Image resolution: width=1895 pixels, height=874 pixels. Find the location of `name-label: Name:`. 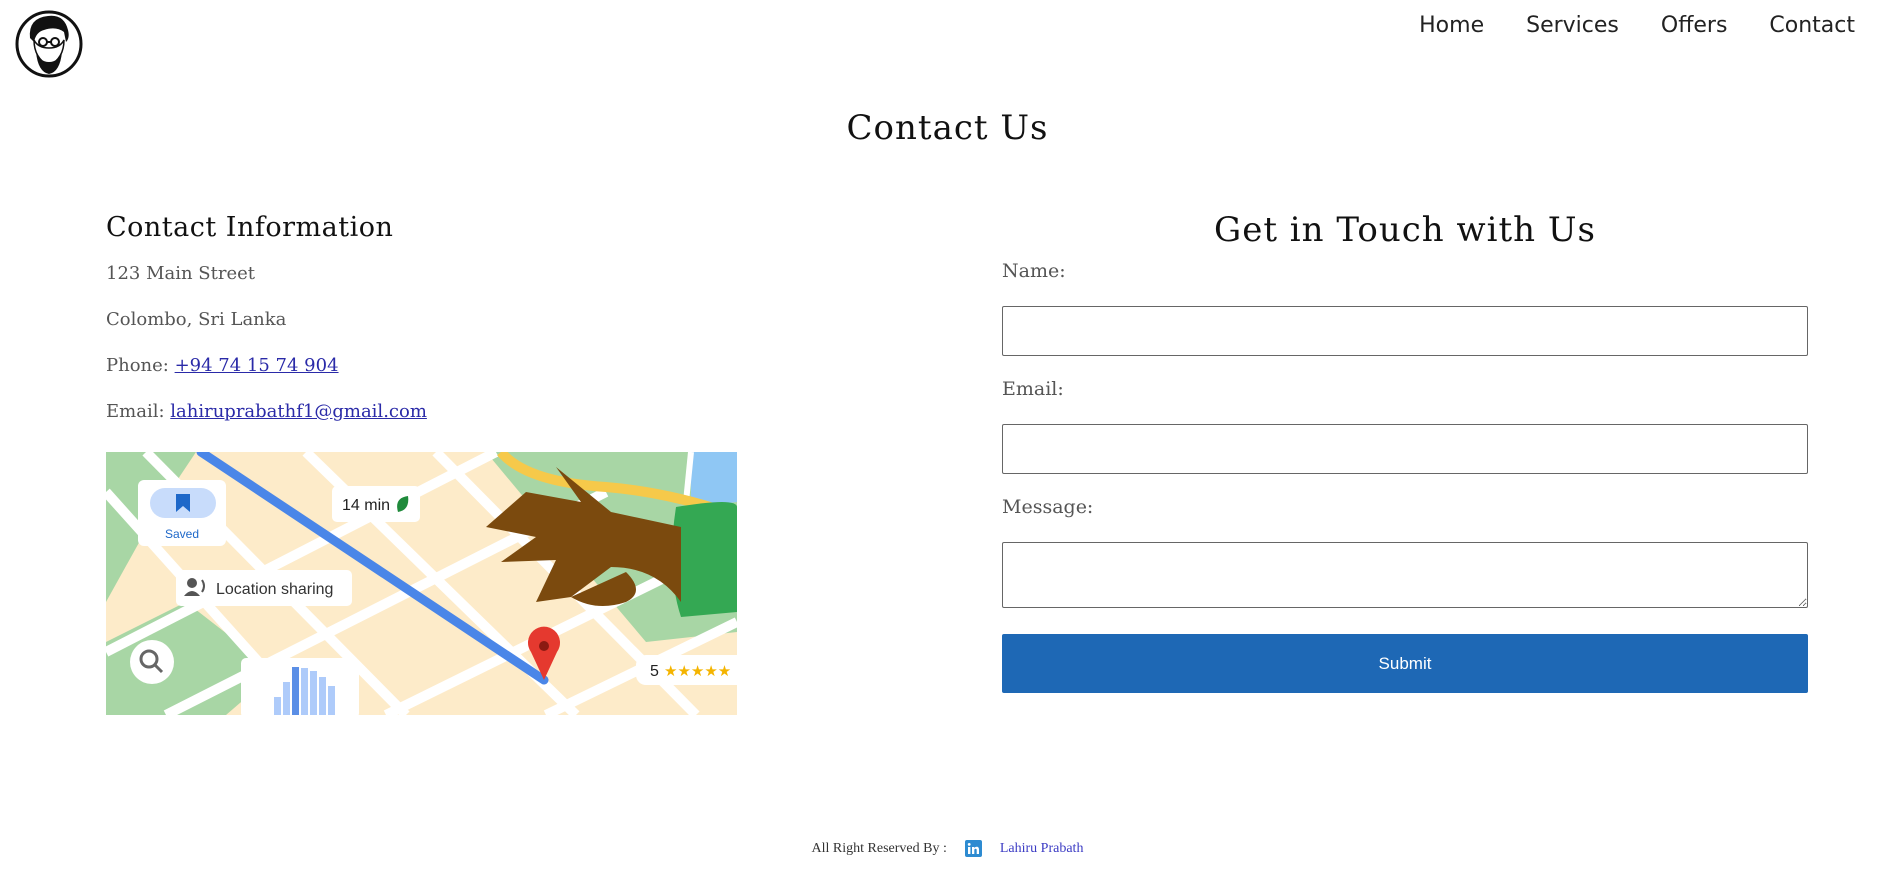

name-label: Name: is located at coordinates (1034, 271).